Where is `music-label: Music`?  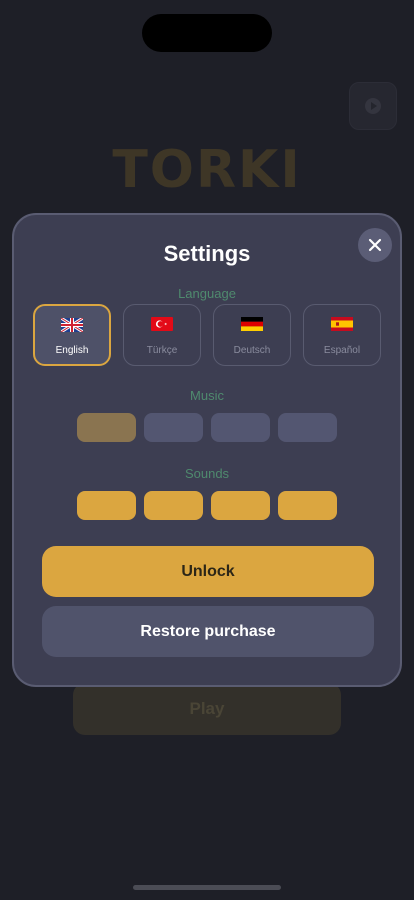 music-label: Music is located at coordinates (207, 395).